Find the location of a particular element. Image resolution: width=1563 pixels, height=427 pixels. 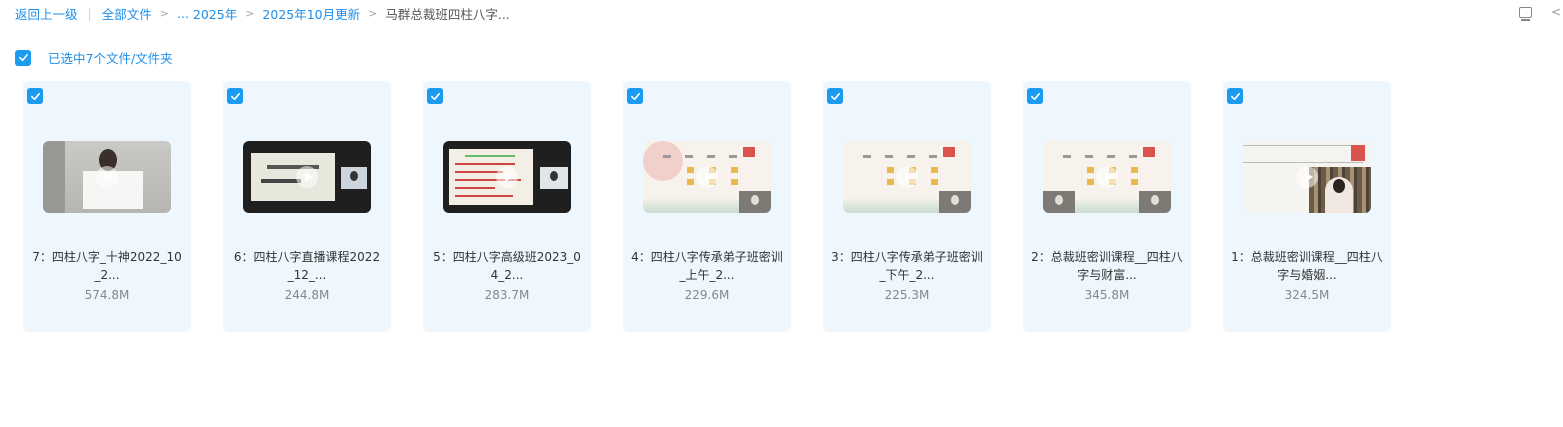

file-card: 5：四柱八字高级班2023_04_2... 283.7M is located at coordinates (507, 206).